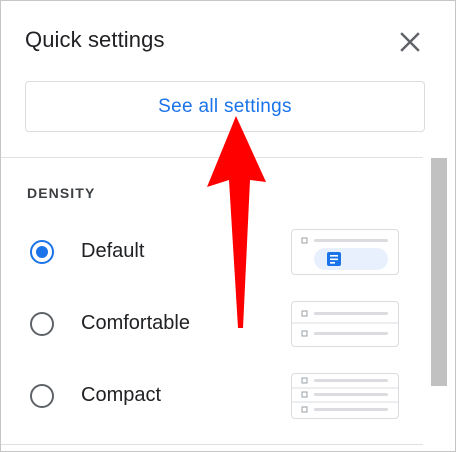  I want to click on density-preview-default, so click(345, 252).